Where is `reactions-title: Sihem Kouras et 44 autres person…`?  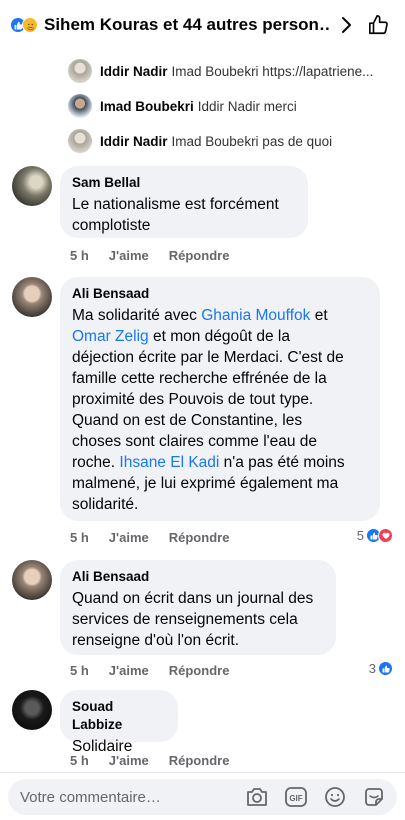 reactions-title: Sihem Kouras et 44 autres person… is located at coordinates (187, 25).